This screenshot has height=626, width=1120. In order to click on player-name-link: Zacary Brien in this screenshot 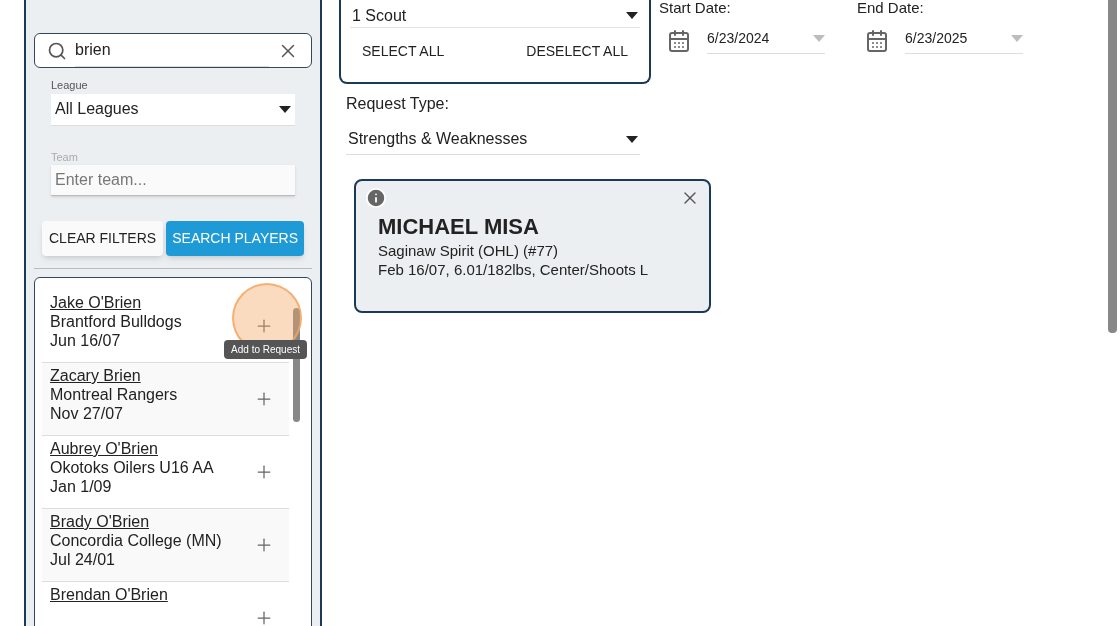, I will do `click(114, 375)`.